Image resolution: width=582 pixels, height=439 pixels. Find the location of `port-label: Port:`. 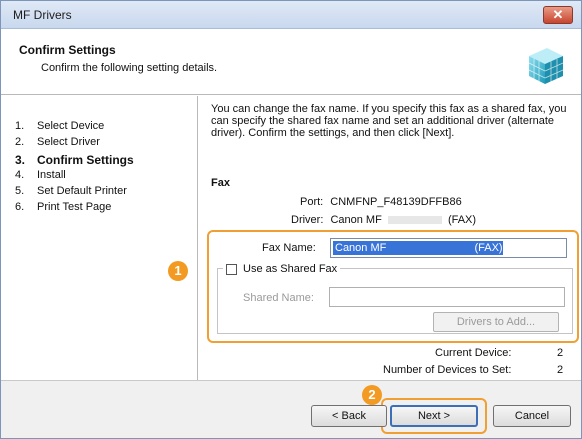

port-label: Port: is located at coordinates (312, 202).